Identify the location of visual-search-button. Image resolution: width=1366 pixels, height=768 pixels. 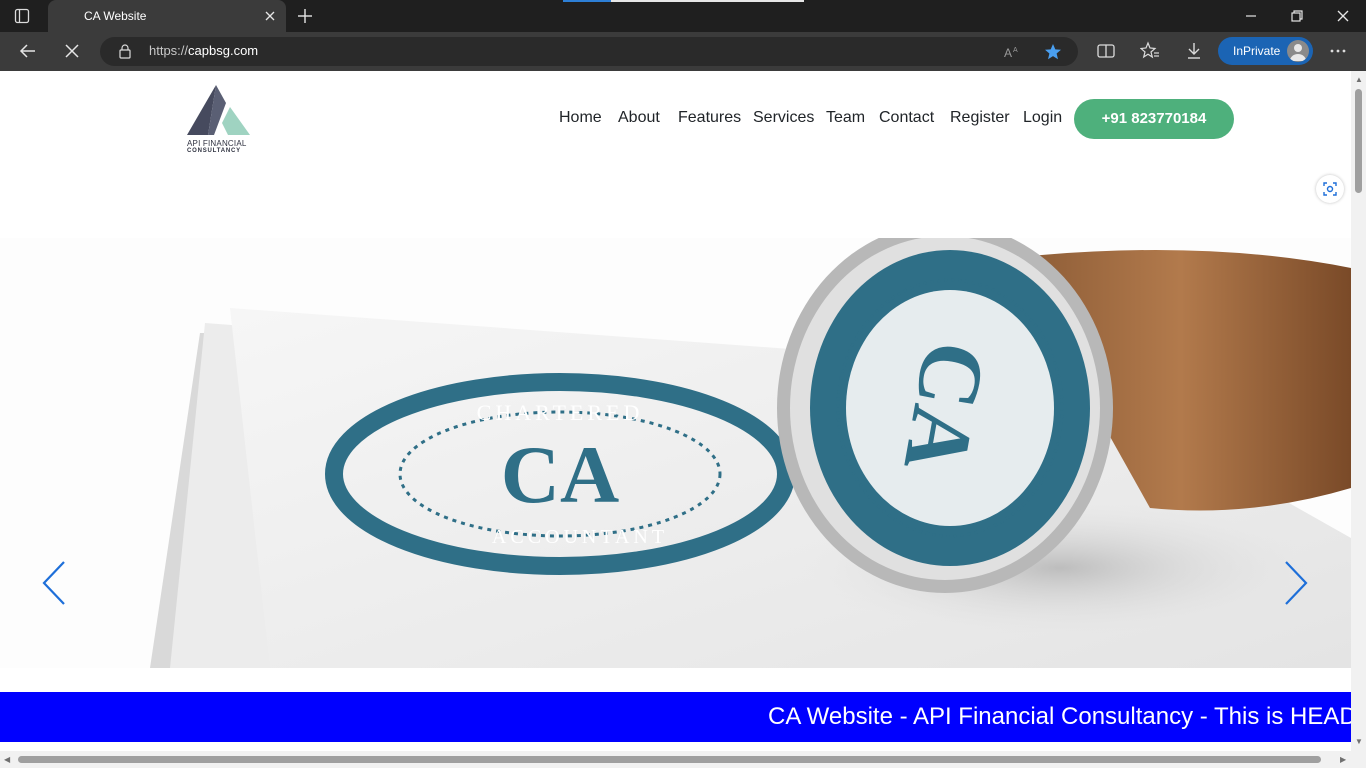
(1330, 189).